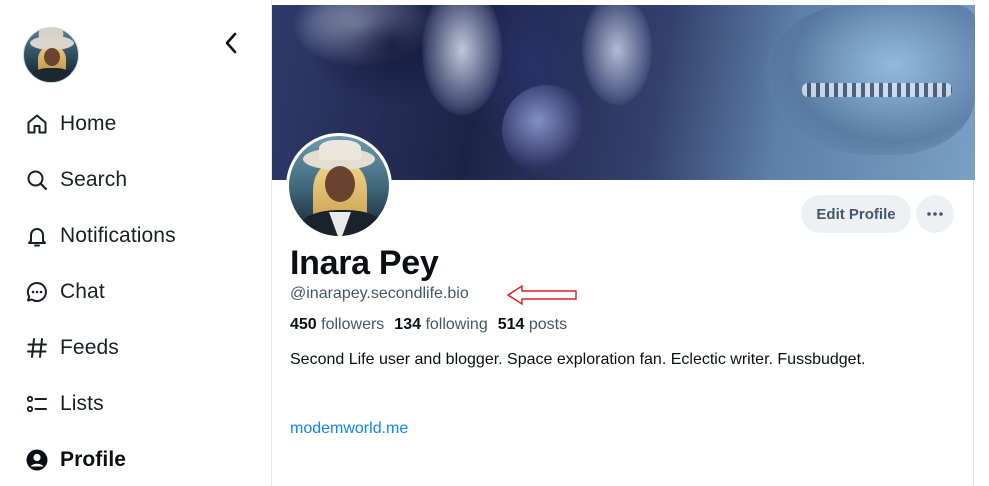 The image size is (989, 486). I want to click on followers-stat: 450 followers, so click(337, 325).